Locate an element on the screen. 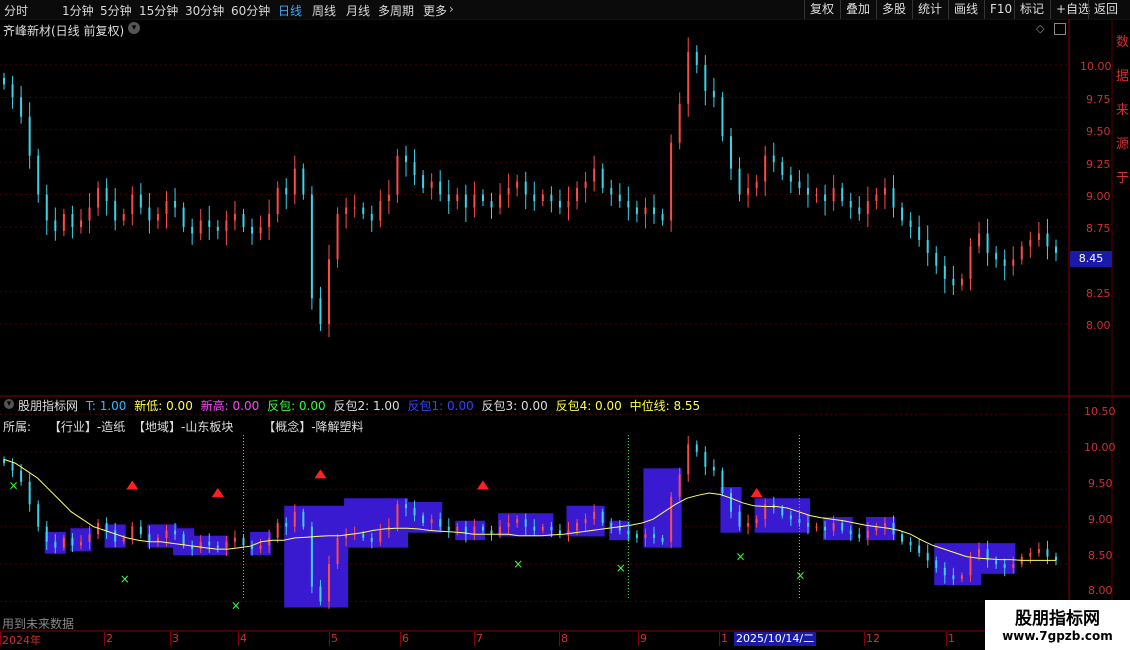 This screenshot has height=650, width=1130. maximize-icon is located at coordinates (1060, 29).